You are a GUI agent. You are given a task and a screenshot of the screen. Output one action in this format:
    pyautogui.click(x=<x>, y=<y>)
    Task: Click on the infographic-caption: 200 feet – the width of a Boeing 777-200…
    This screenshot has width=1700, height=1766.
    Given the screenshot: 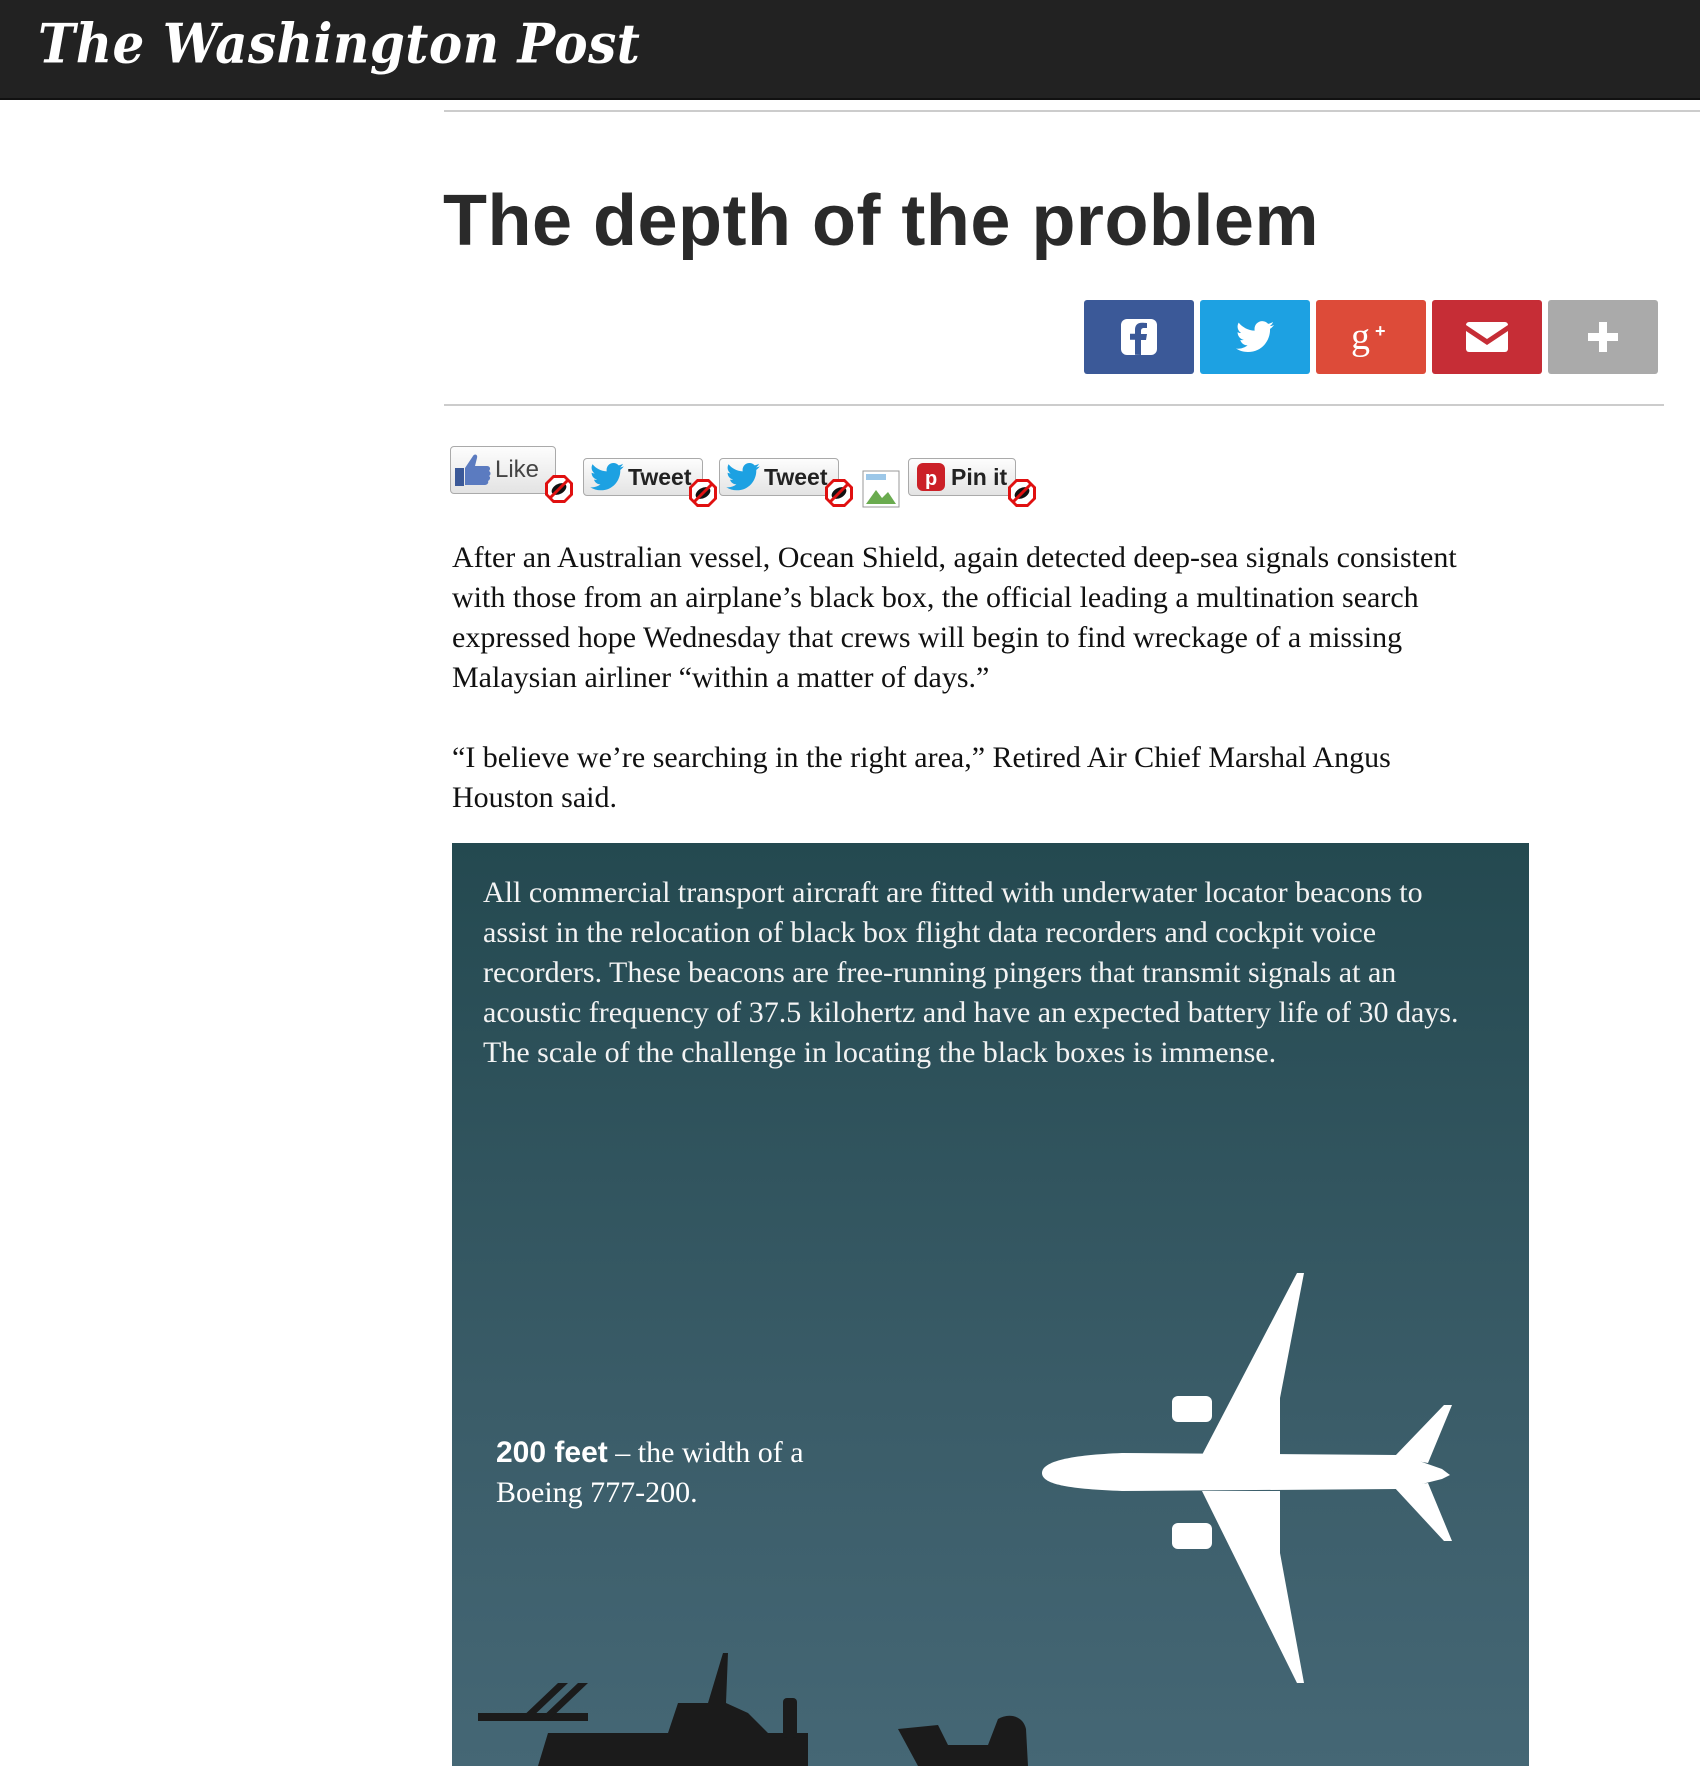 What is the action you would take?
    pyautogui.click(x=656, y=1473)
    